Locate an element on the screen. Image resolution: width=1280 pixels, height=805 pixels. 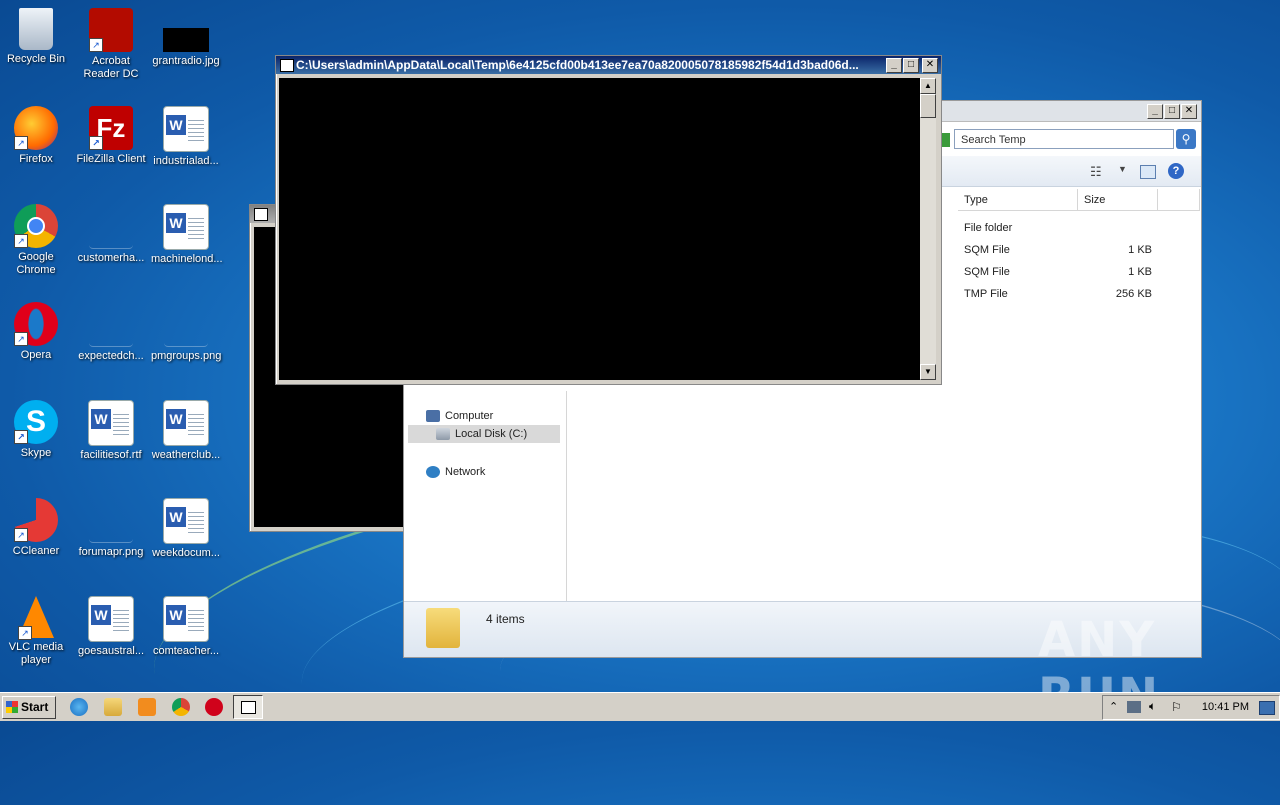
console-scrollbar: ▲ ▼ is located at coordinates (928, 229).